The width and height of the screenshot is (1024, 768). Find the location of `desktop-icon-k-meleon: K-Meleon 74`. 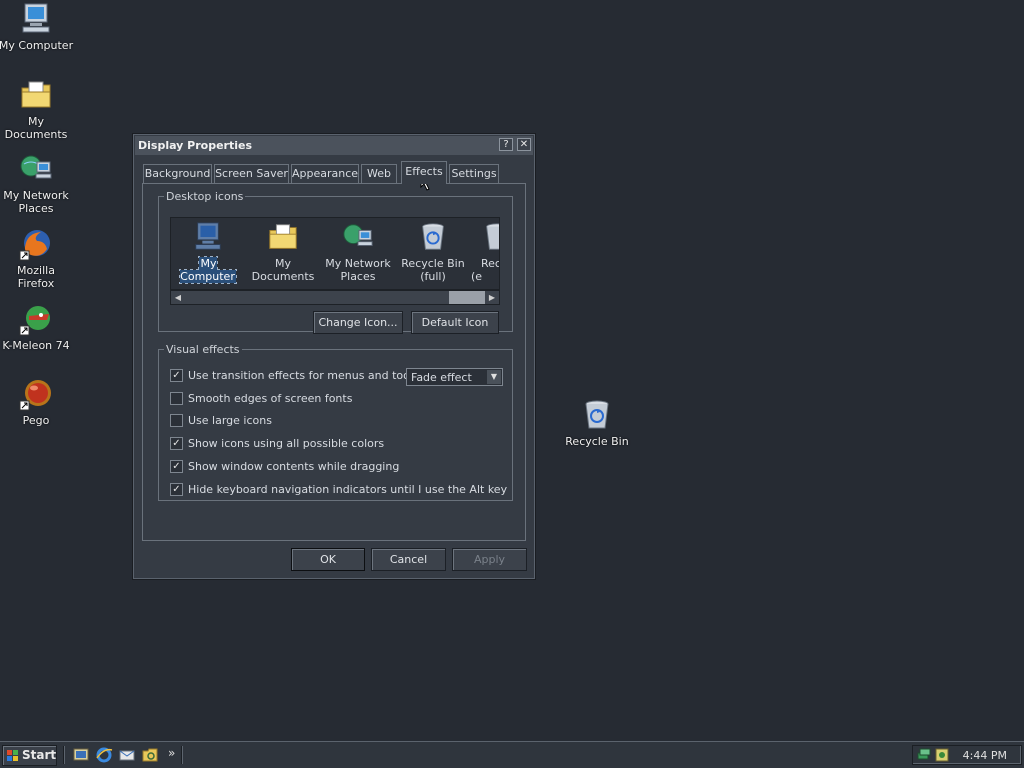

desktop-icon-k-meleon: K-Meleon 74 is located at coordinates (37, 327).